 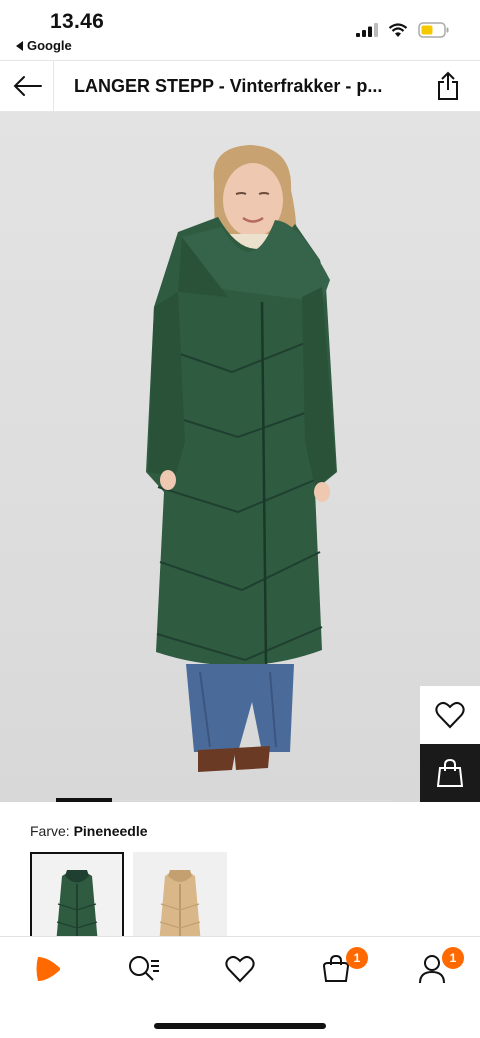 I want to click on status-icons, so click(x=403, y=30).